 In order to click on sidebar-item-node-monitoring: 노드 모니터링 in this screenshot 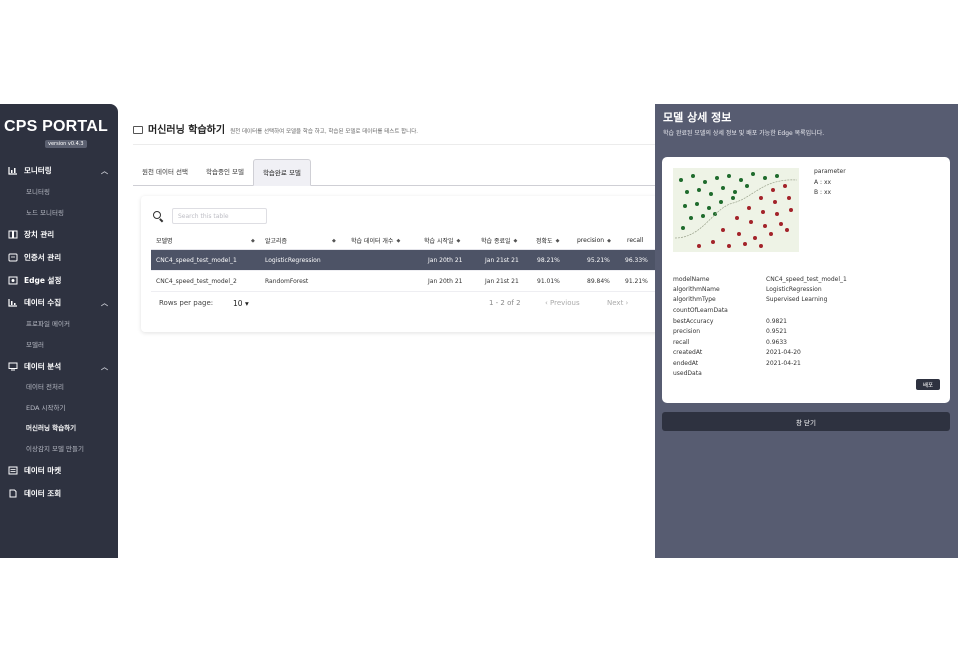, I will do `click(45, 212)`.